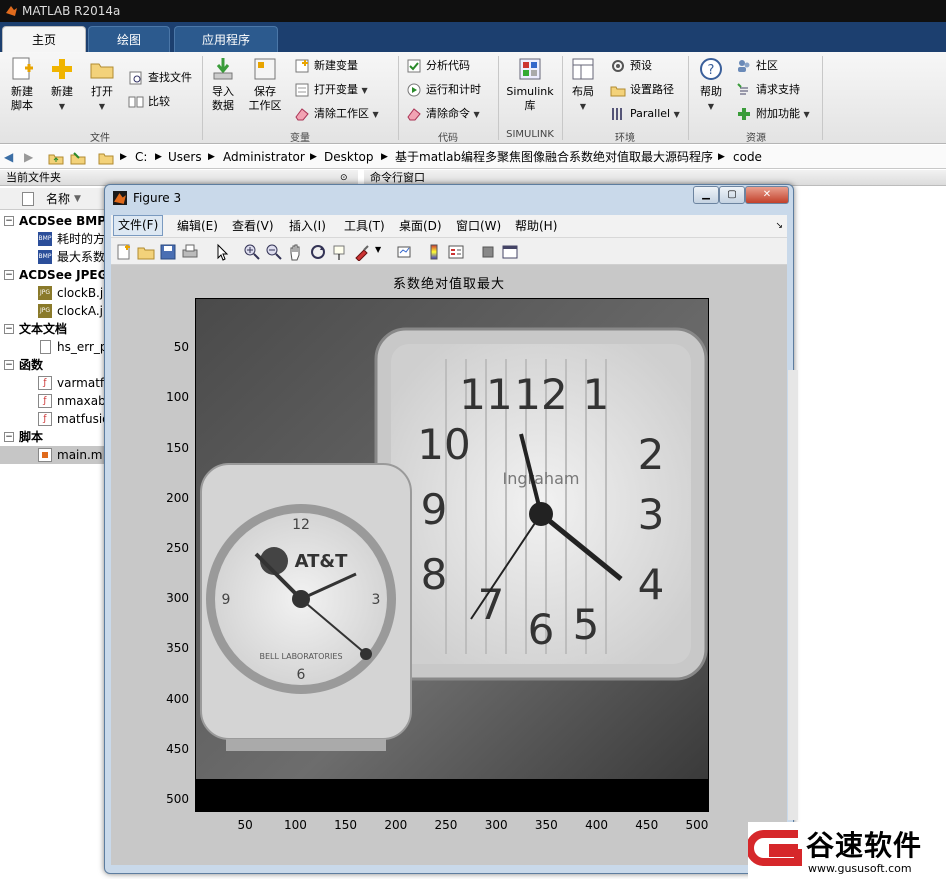  Describe the element at coordinates (420, 226) in the screenshot. I see `menu-desktop: 桌面(D)` at that location.